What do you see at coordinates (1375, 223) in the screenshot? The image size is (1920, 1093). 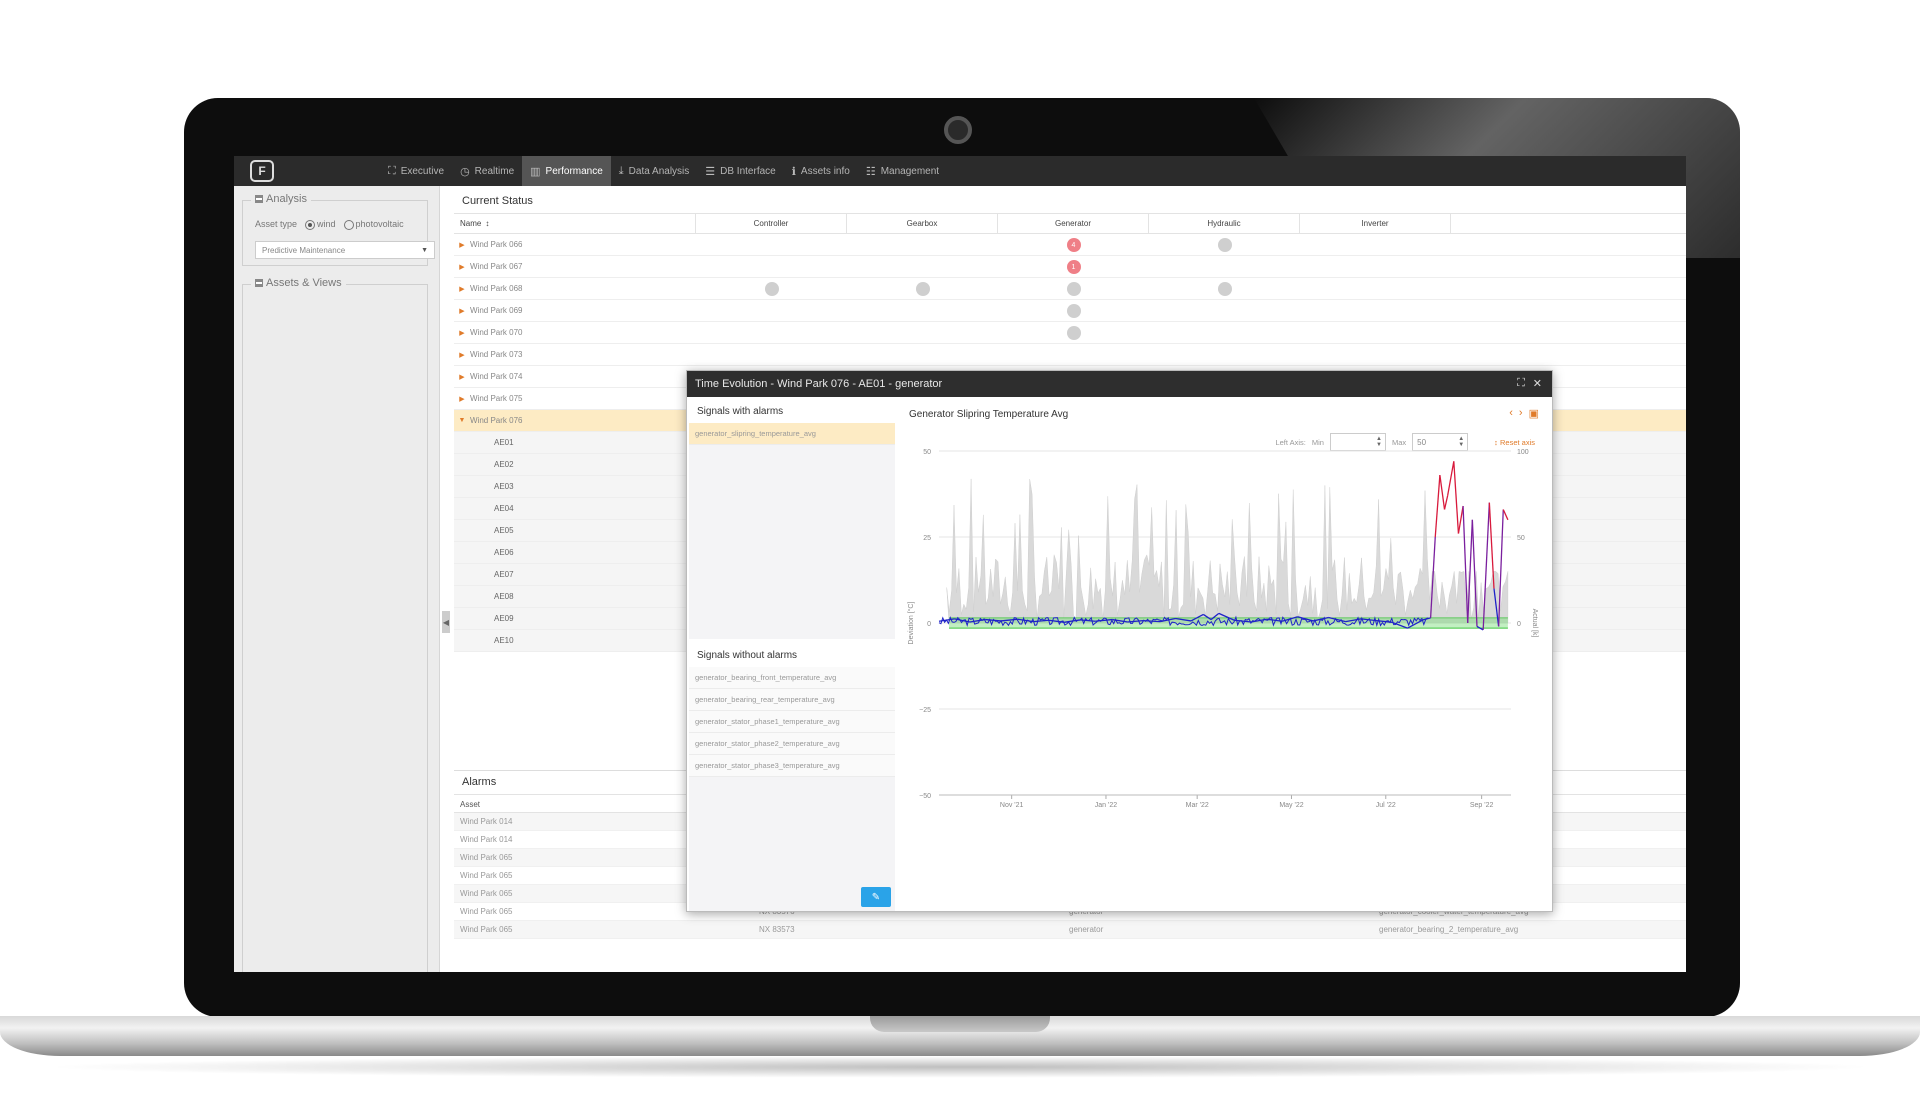 I see `column-header-inverter: Inverter` at bounding box center [1375, 223].